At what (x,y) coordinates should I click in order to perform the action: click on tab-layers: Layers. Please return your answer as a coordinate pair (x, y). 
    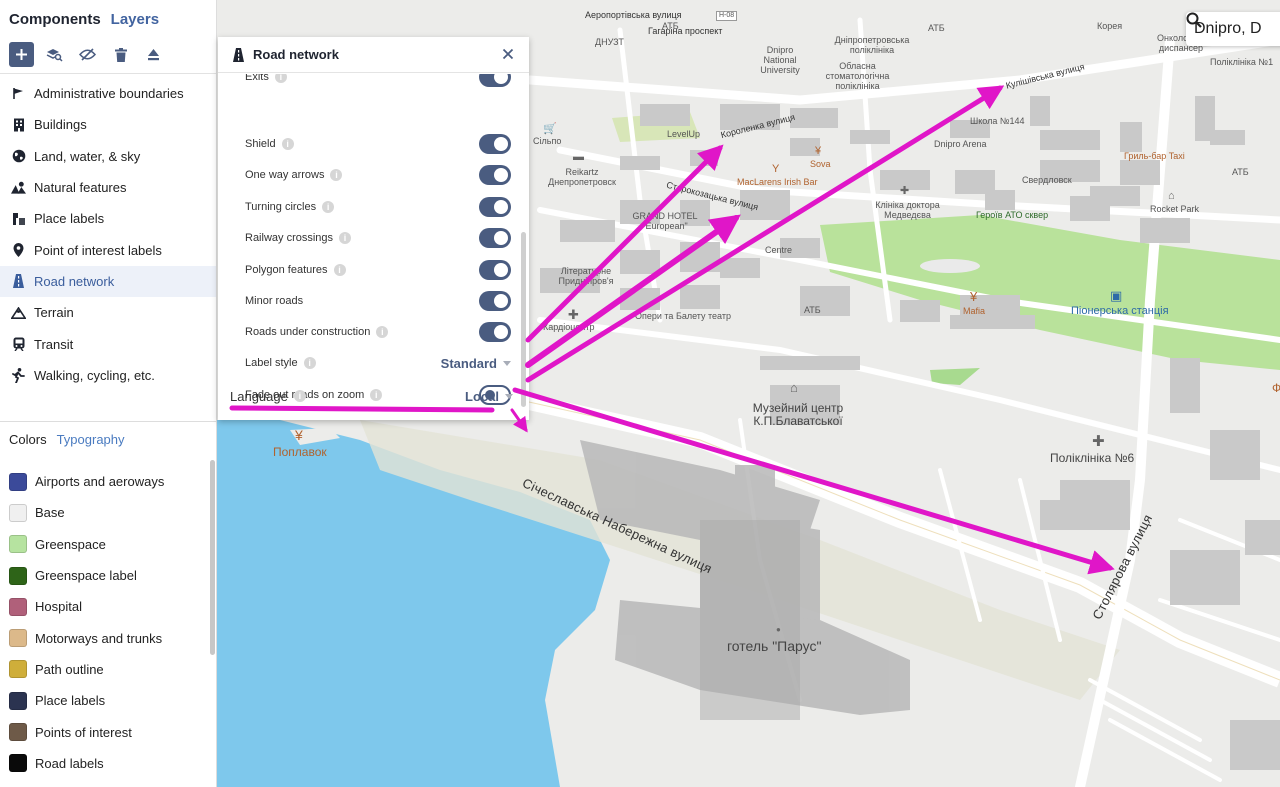
    Looking at the image, I should click on (135, 23).